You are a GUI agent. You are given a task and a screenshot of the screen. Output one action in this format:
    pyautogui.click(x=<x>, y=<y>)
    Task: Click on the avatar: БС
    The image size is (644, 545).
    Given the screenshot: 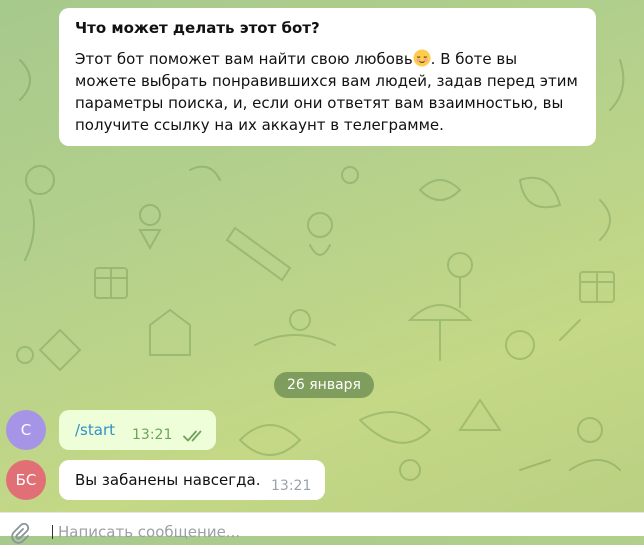 What is the action you would take?
    pyautogui.click(x=26, y=480)
    